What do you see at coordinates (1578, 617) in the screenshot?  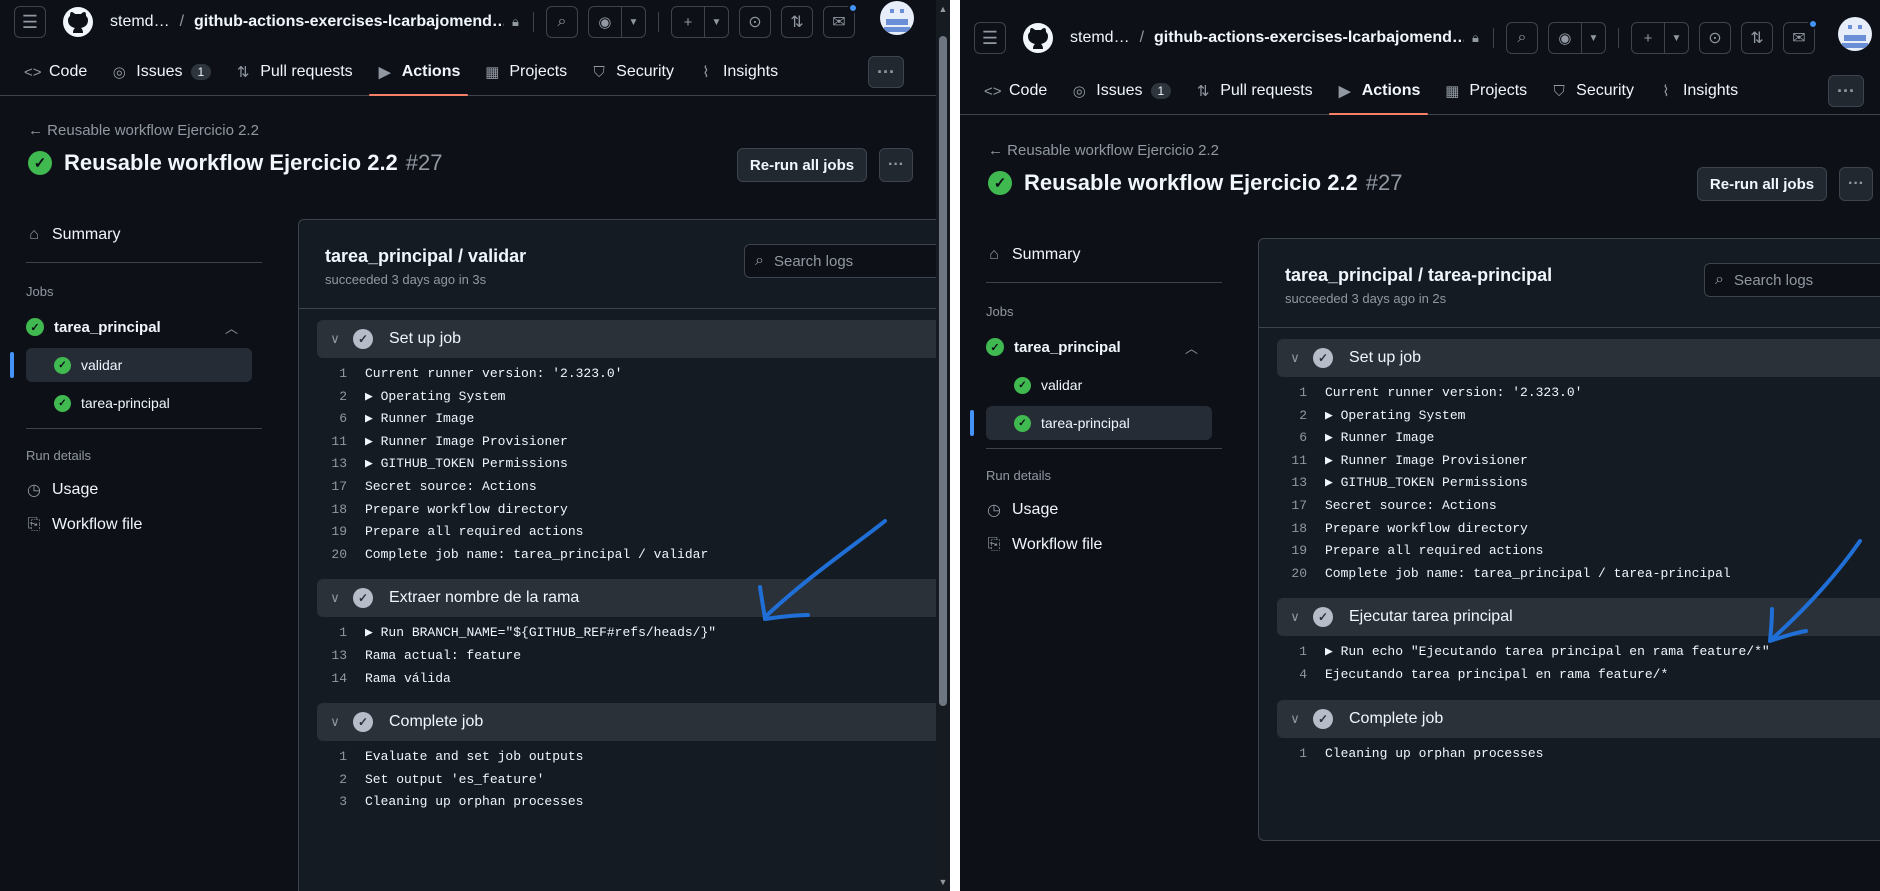 I see `log-step: ∨ ✓ Ejecutar tarea principal` at bounding box center [1578, 617].